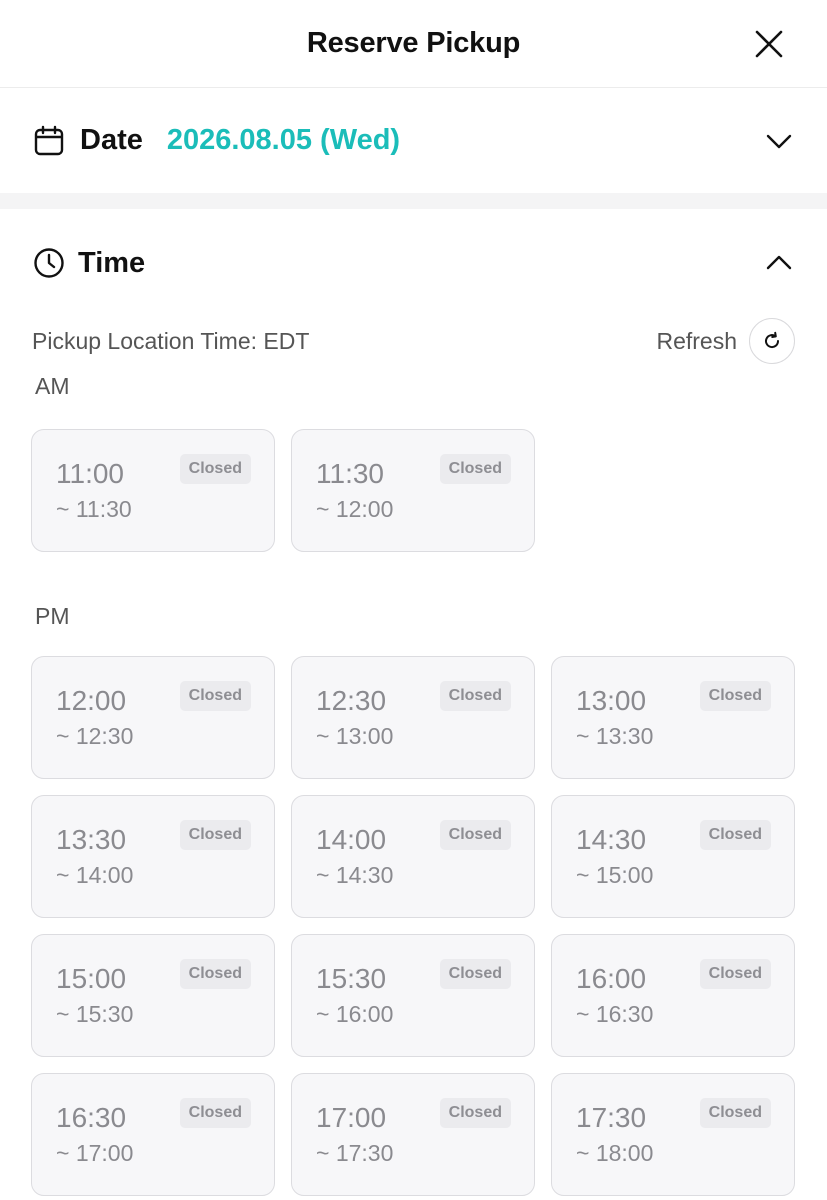 The width and height of the screenshot is (827, 1200). Describe the element at coordinates (413, 341) in the screenshot. I see `timezone-row: Pickup Location Time: EDT Refresh` at that location.